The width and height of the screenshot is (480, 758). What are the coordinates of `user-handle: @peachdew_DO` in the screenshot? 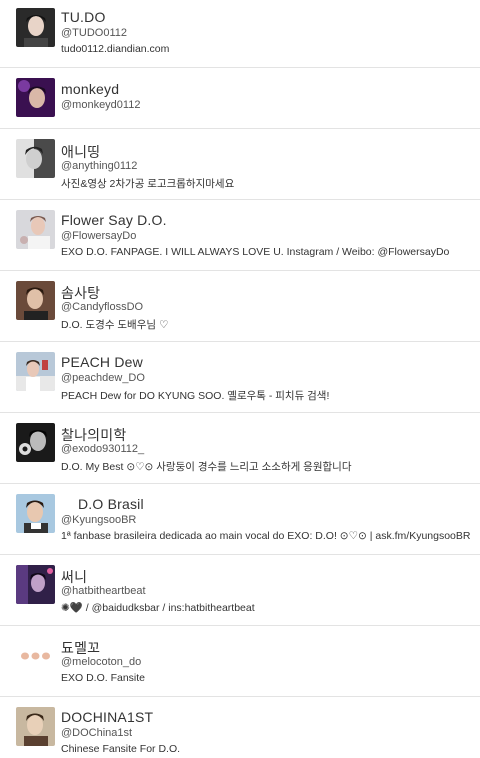 It's located at (103, 378).